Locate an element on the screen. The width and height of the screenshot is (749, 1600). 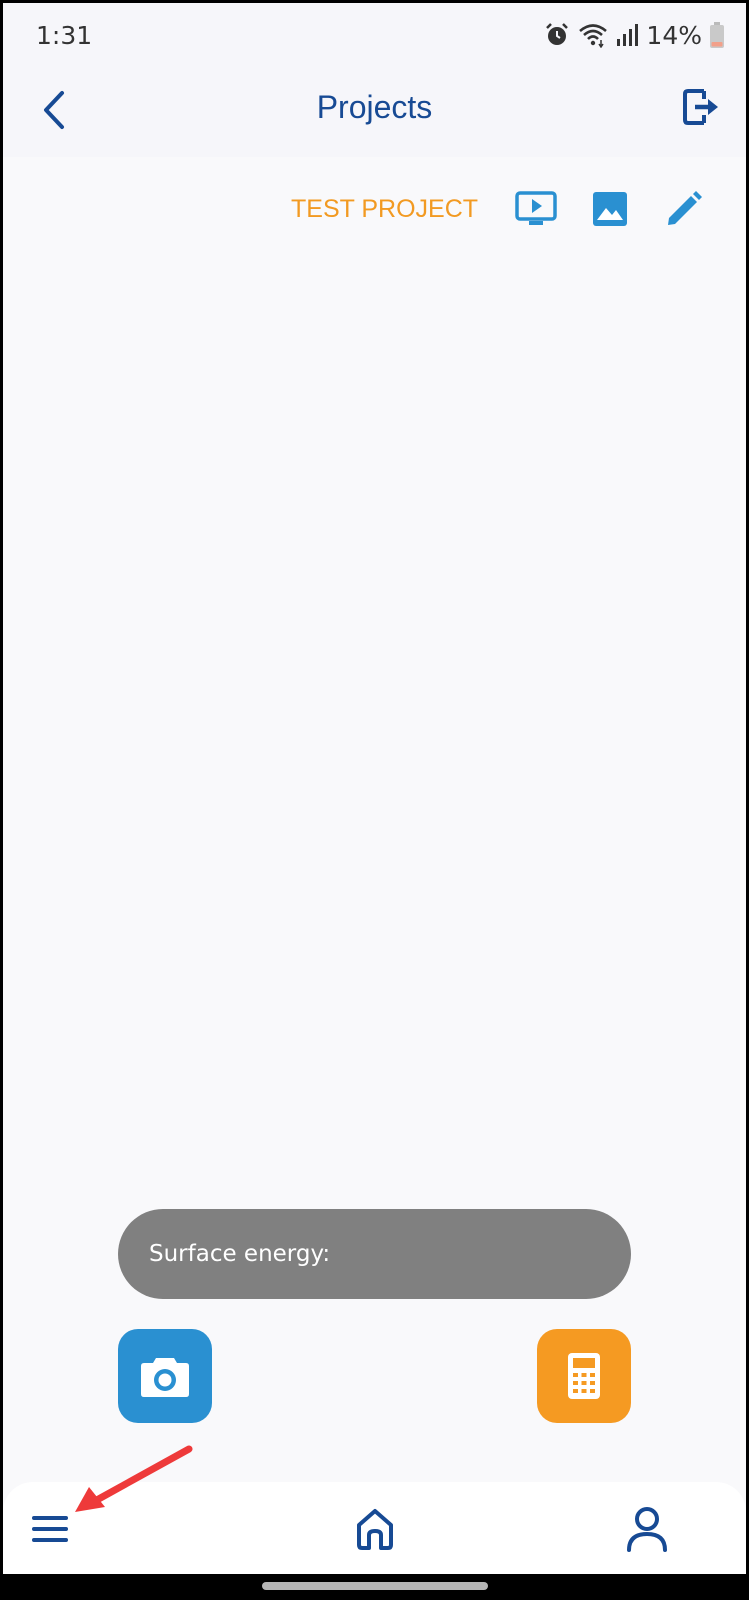
calculator-icon is located at coordinates (584, 1376).